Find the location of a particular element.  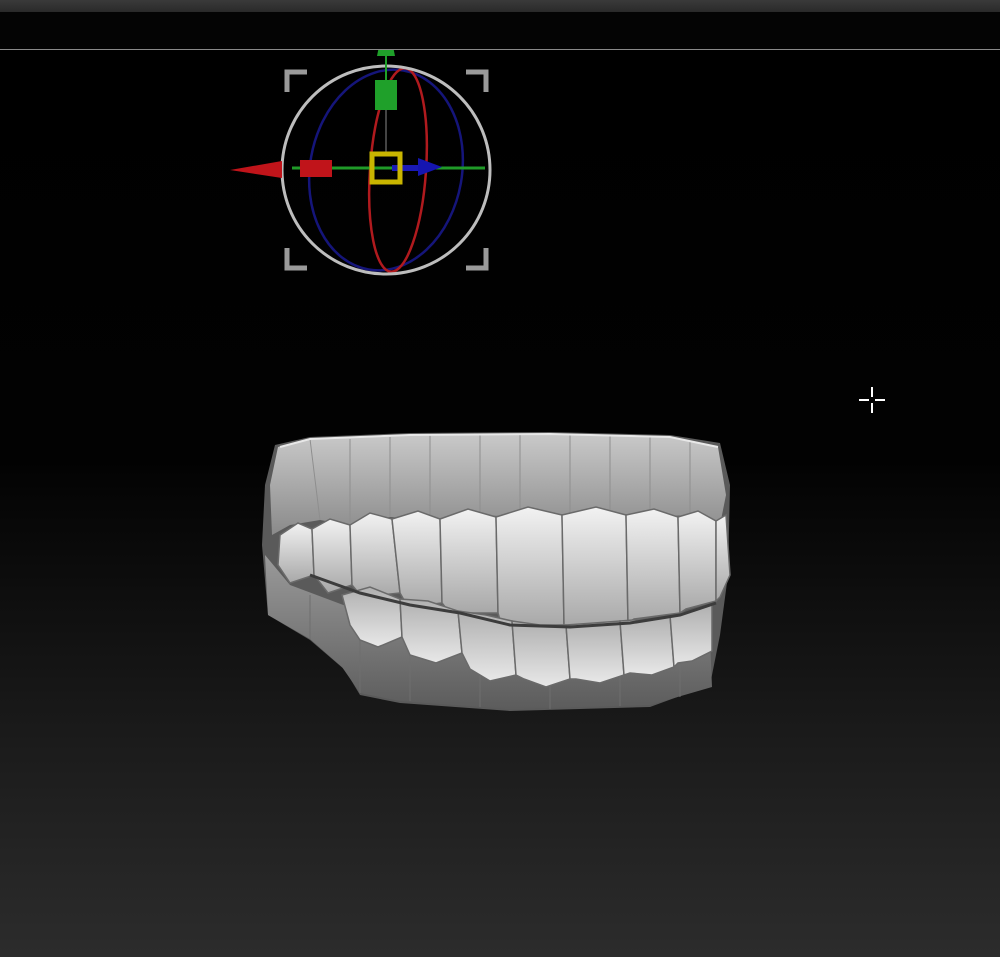

toolbar-area is located at coordinates (500, 30).